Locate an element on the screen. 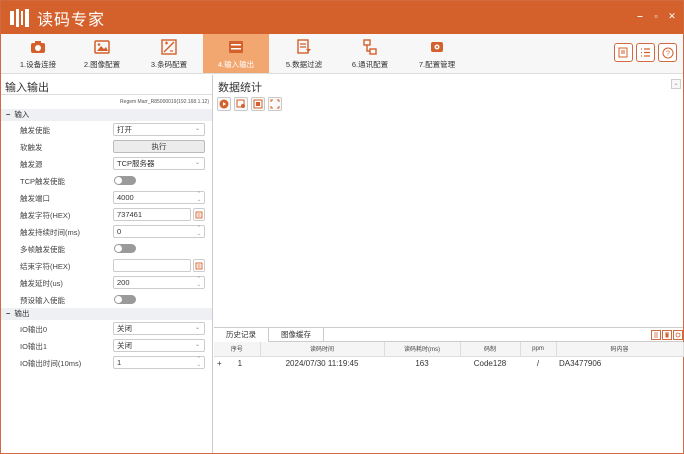 Image resolution: width=684 pixels, height=454 pixels. row-soft-trigger: 软触发 执行 is located at coordinates (106, 146).